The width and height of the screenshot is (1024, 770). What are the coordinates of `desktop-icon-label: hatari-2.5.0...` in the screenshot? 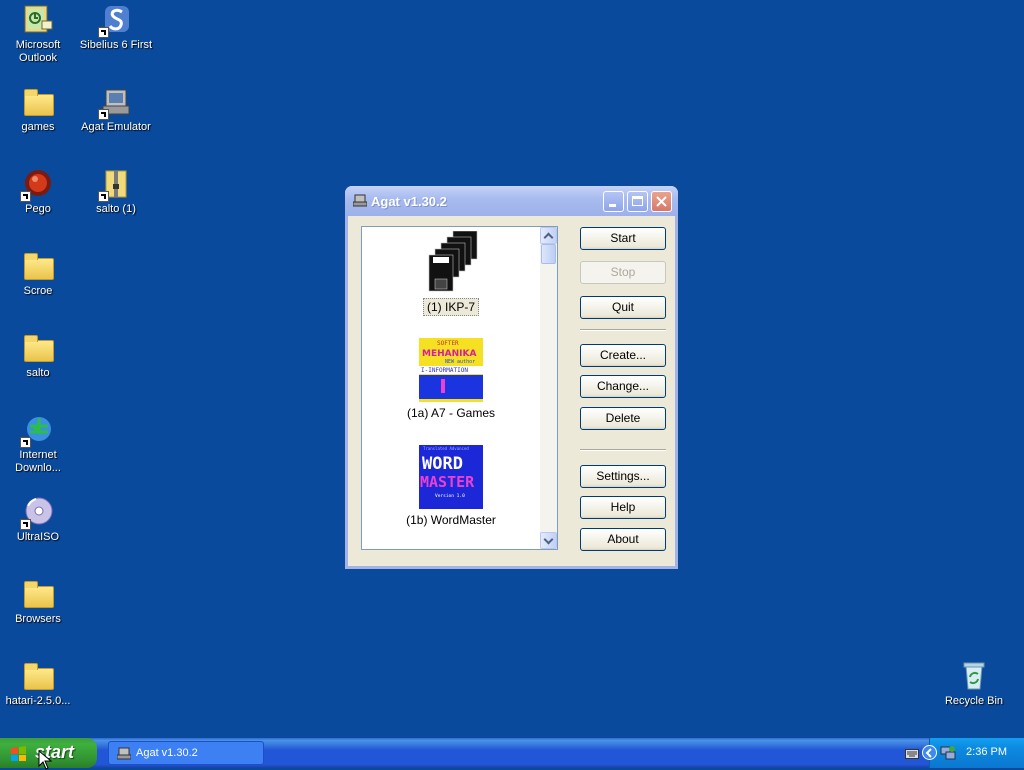 It's located at (38, 701).